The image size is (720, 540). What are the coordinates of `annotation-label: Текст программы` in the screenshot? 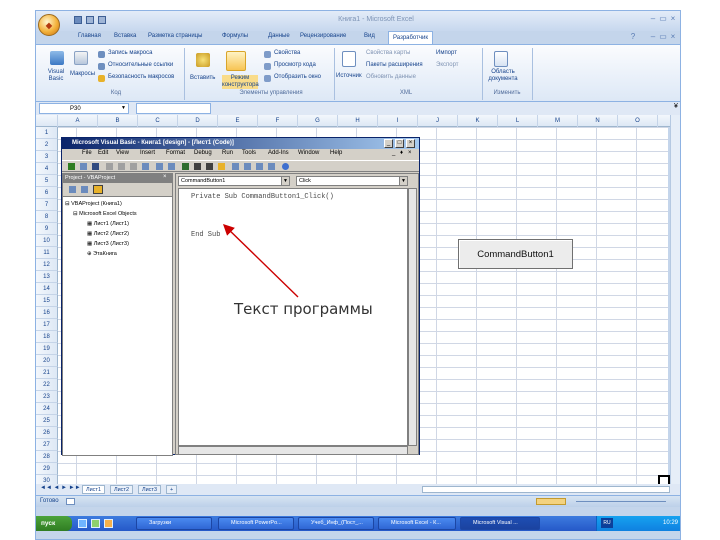 It's located at (303, 309).